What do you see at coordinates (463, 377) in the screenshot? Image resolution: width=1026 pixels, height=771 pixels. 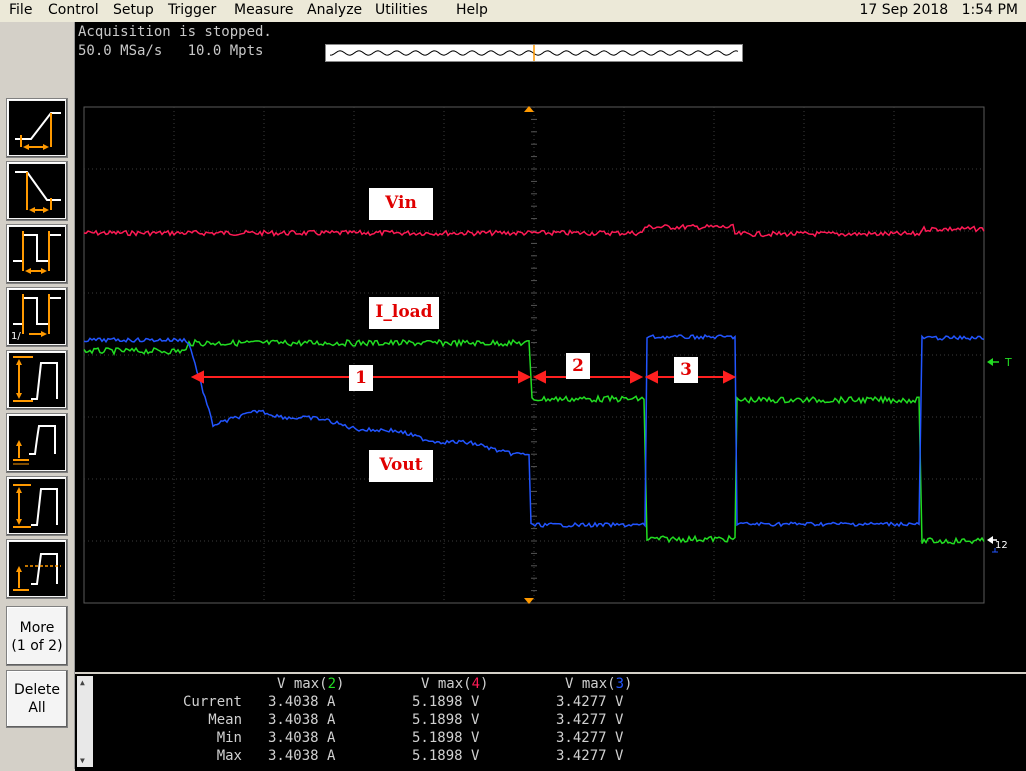 I see `region-arrows` at bounding box center [463, 377].